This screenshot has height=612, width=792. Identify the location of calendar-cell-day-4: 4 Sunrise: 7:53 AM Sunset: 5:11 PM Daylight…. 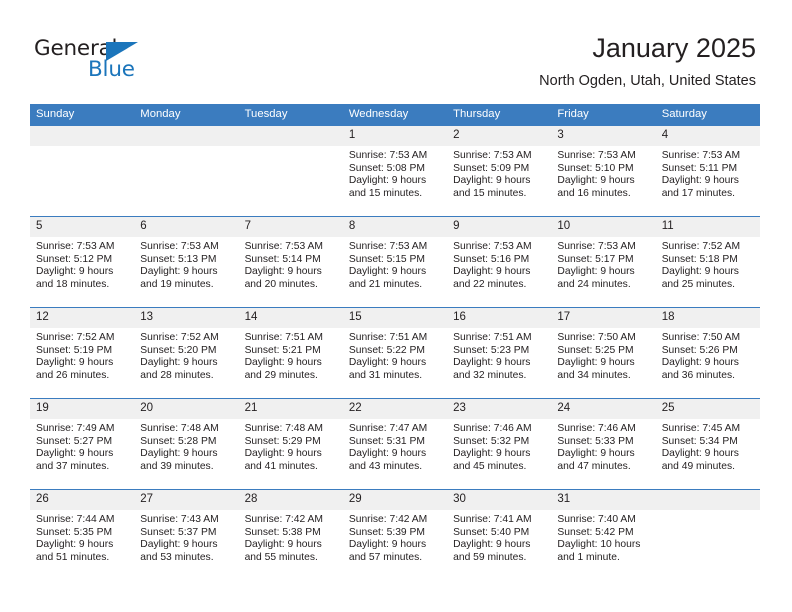
(707, 171).